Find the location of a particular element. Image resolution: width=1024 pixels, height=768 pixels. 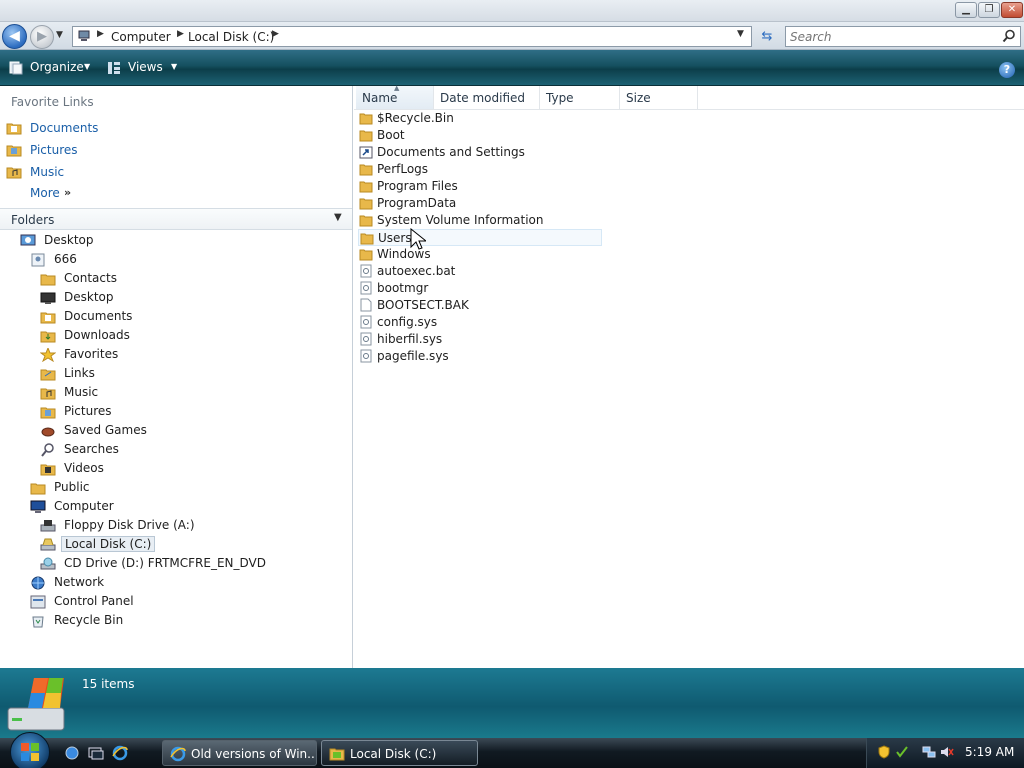

tree-label: Videos is located at coordinates (84, 468).